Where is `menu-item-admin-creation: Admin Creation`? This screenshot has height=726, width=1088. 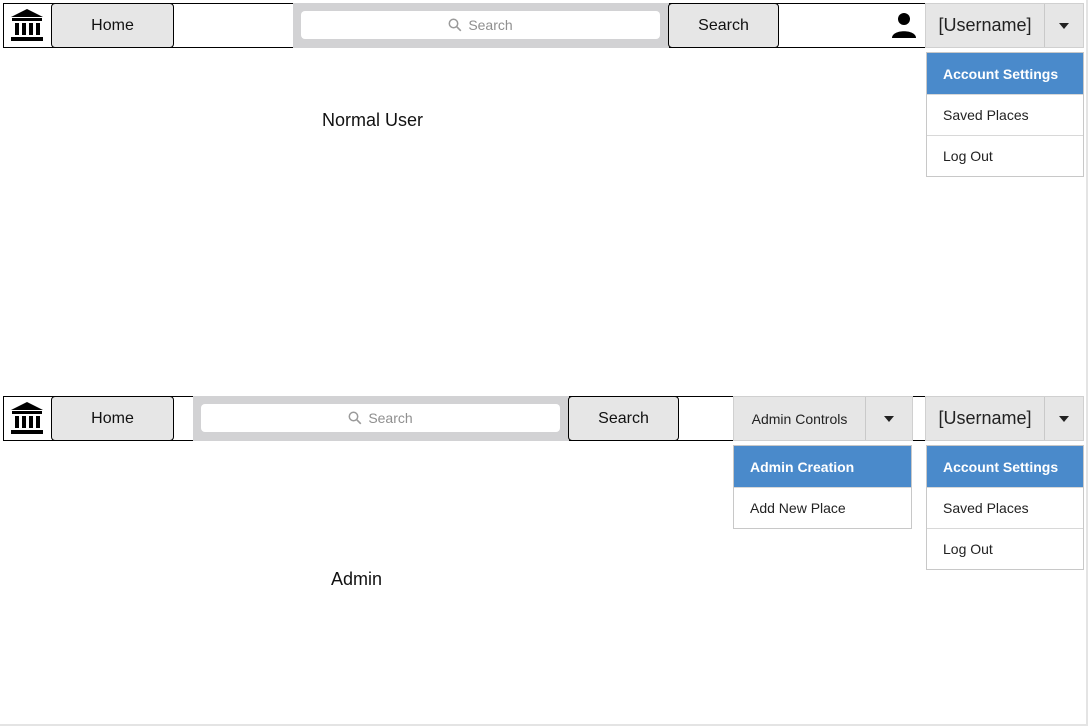 menu-item-admin-creation: Admin Creation is located at coordinates (822, 466).